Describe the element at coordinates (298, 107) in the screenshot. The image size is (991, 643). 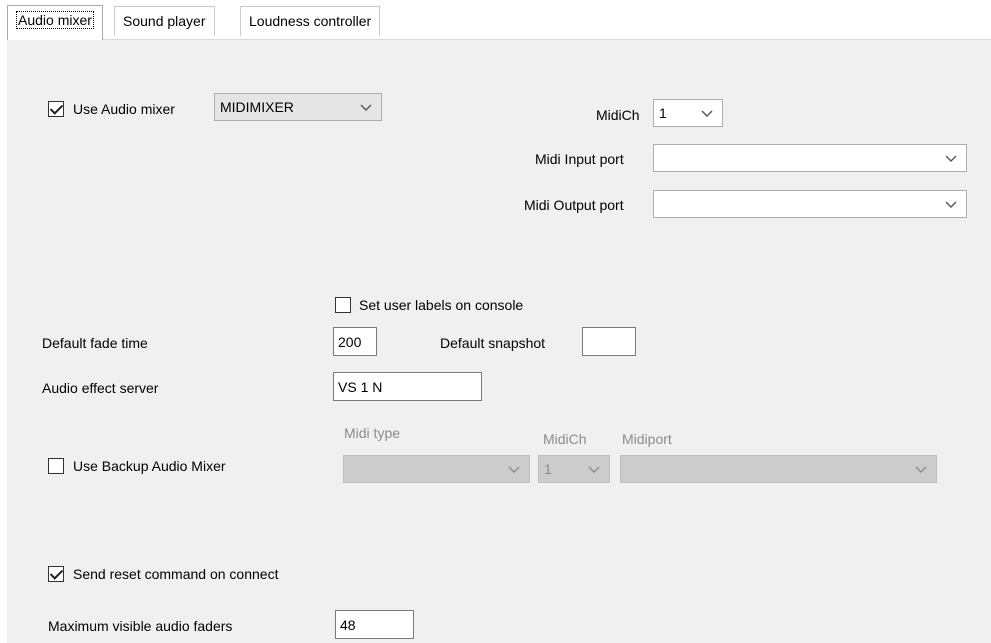
I see `audio-mixer-type-dropdown: MIDIMIXER` at that location.